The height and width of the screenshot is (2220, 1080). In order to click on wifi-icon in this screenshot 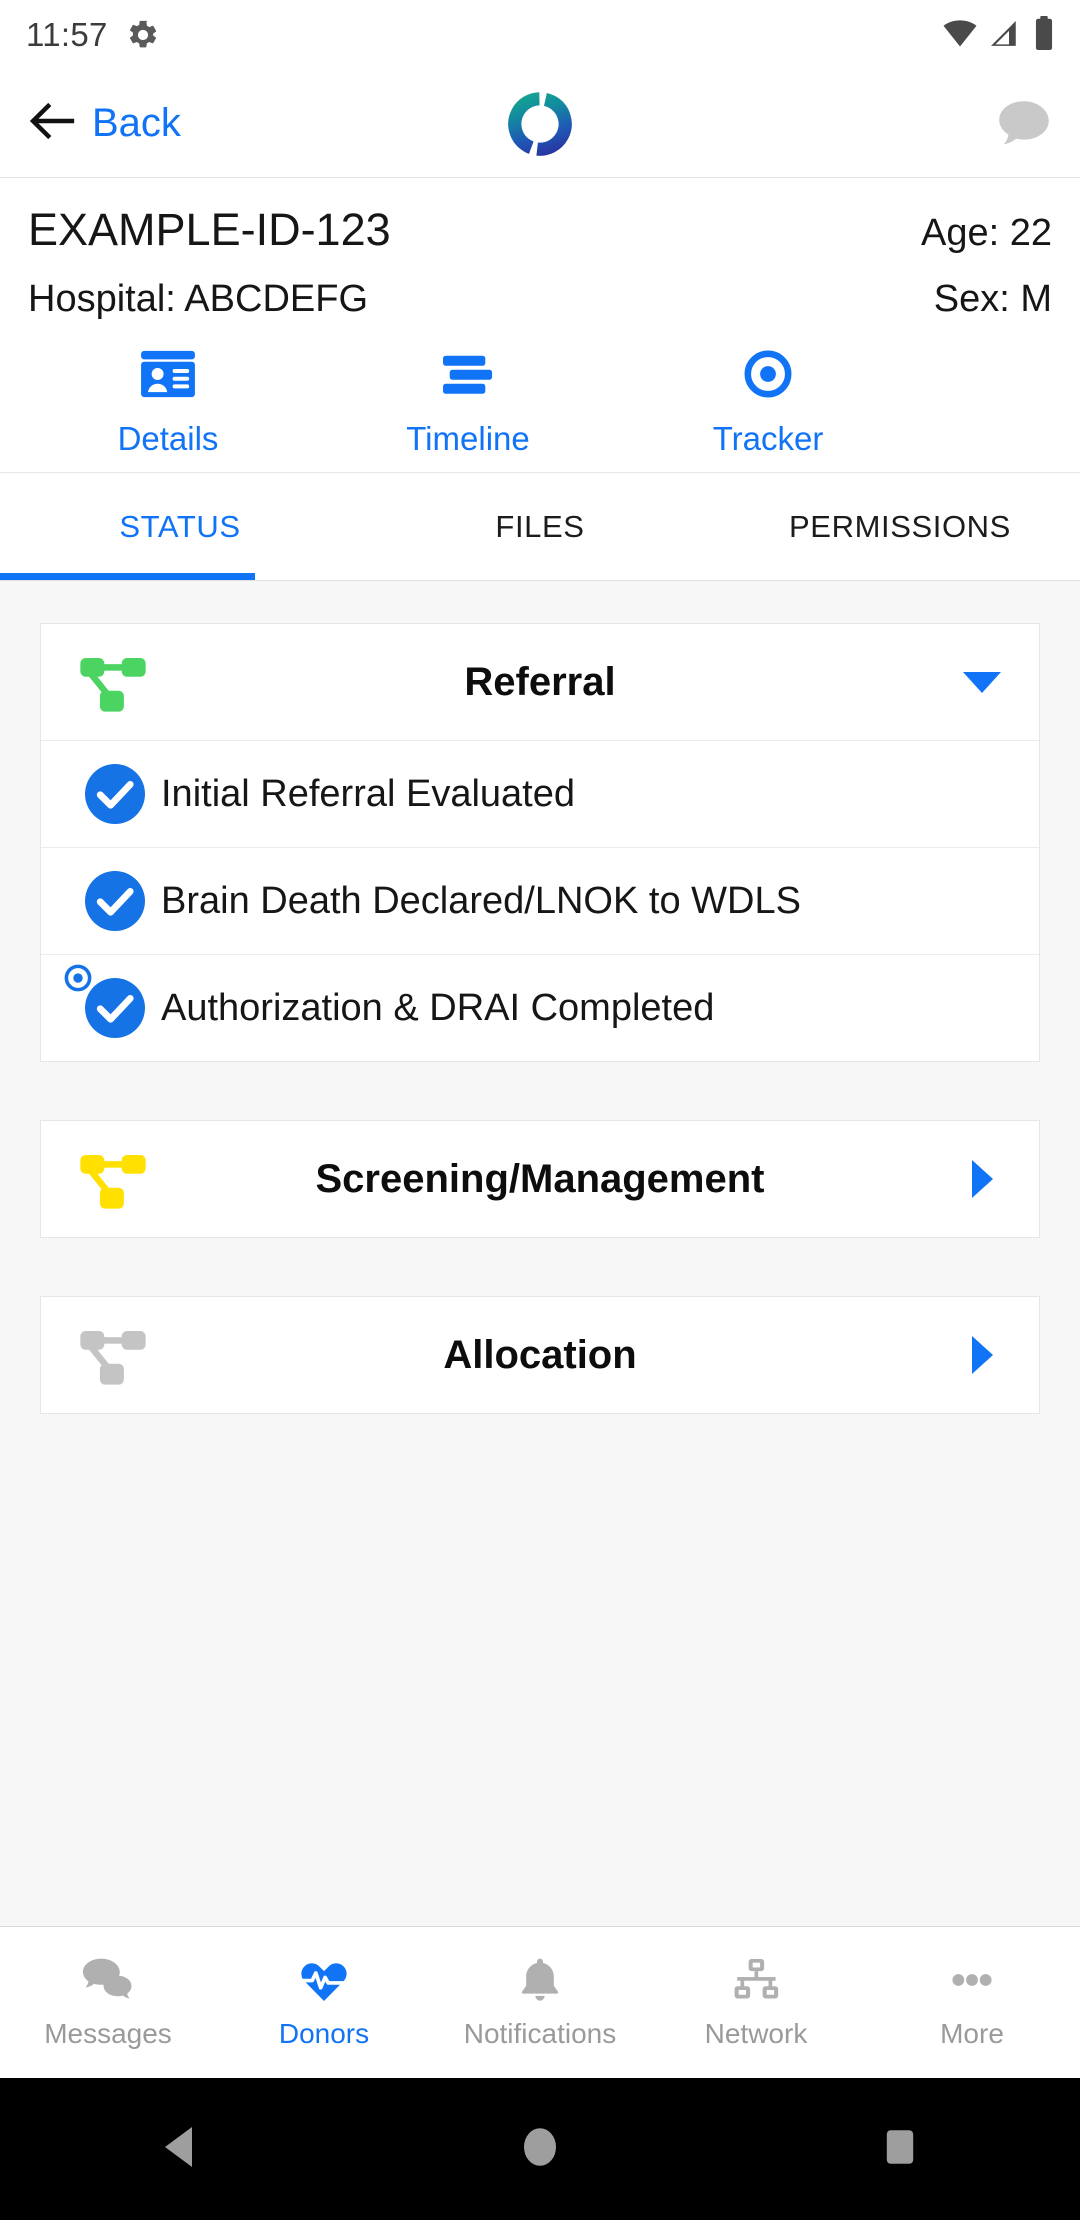, I will do `click(960, 35)`.